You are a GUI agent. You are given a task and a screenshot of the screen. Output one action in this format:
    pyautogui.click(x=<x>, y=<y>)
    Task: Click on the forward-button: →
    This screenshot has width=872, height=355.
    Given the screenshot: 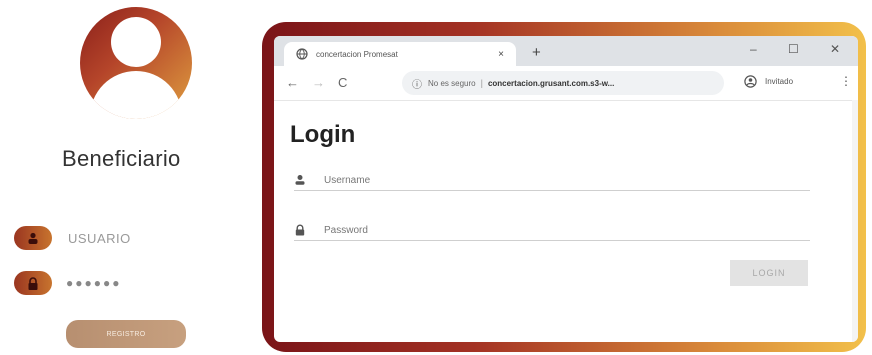 What is the action you would take?
    pyautogui.click(x=318, y=82)
    